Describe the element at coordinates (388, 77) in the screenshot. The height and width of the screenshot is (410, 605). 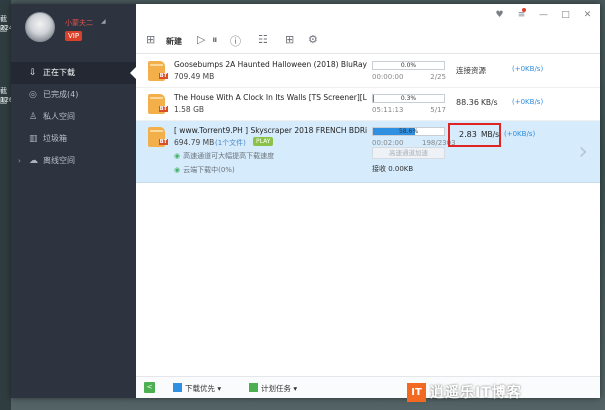
I see `task-time: 00:00:00` at that location.